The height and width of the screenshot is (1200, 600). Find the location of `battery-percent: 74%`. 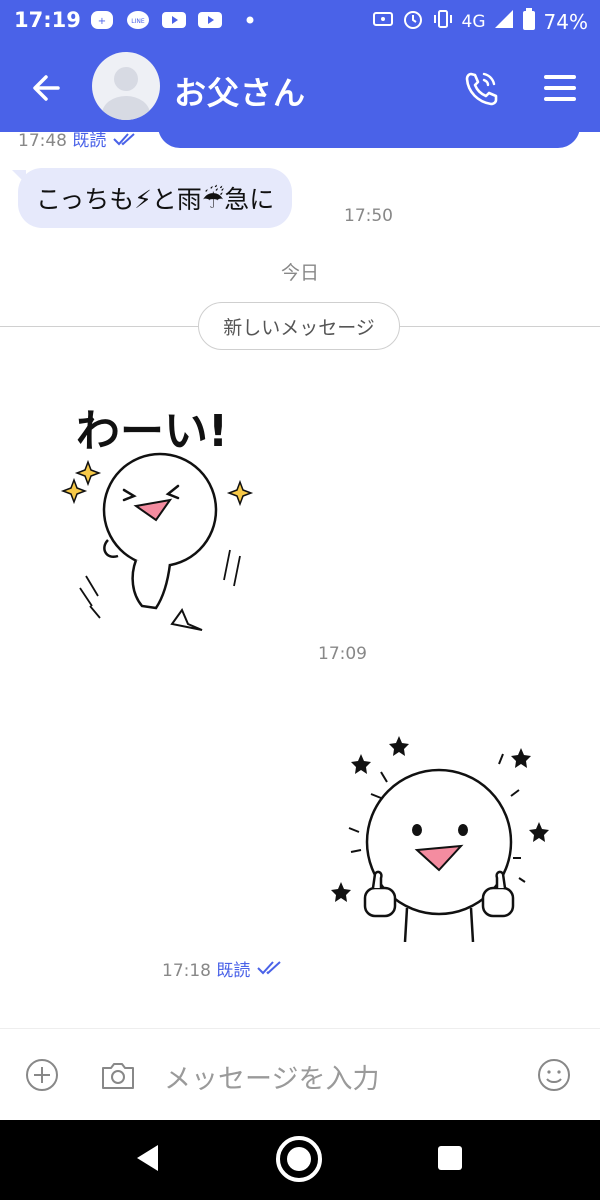

battery-percent: 74% is located at coordinates (565, 21).